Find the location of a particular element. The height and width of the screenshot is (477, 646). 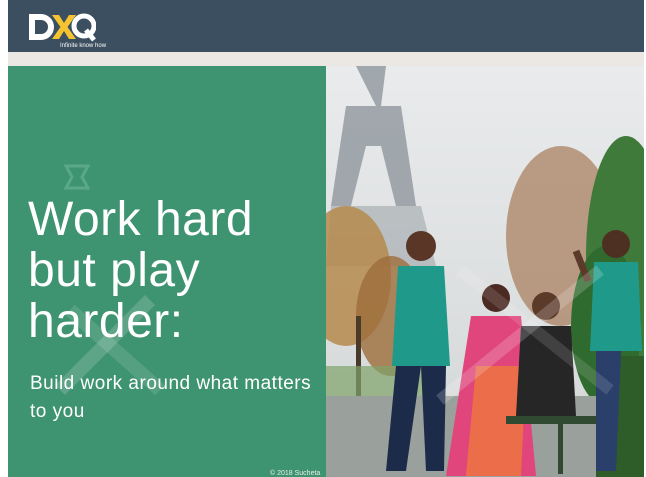

sparkle-icon is located at coordinates (77, 177).